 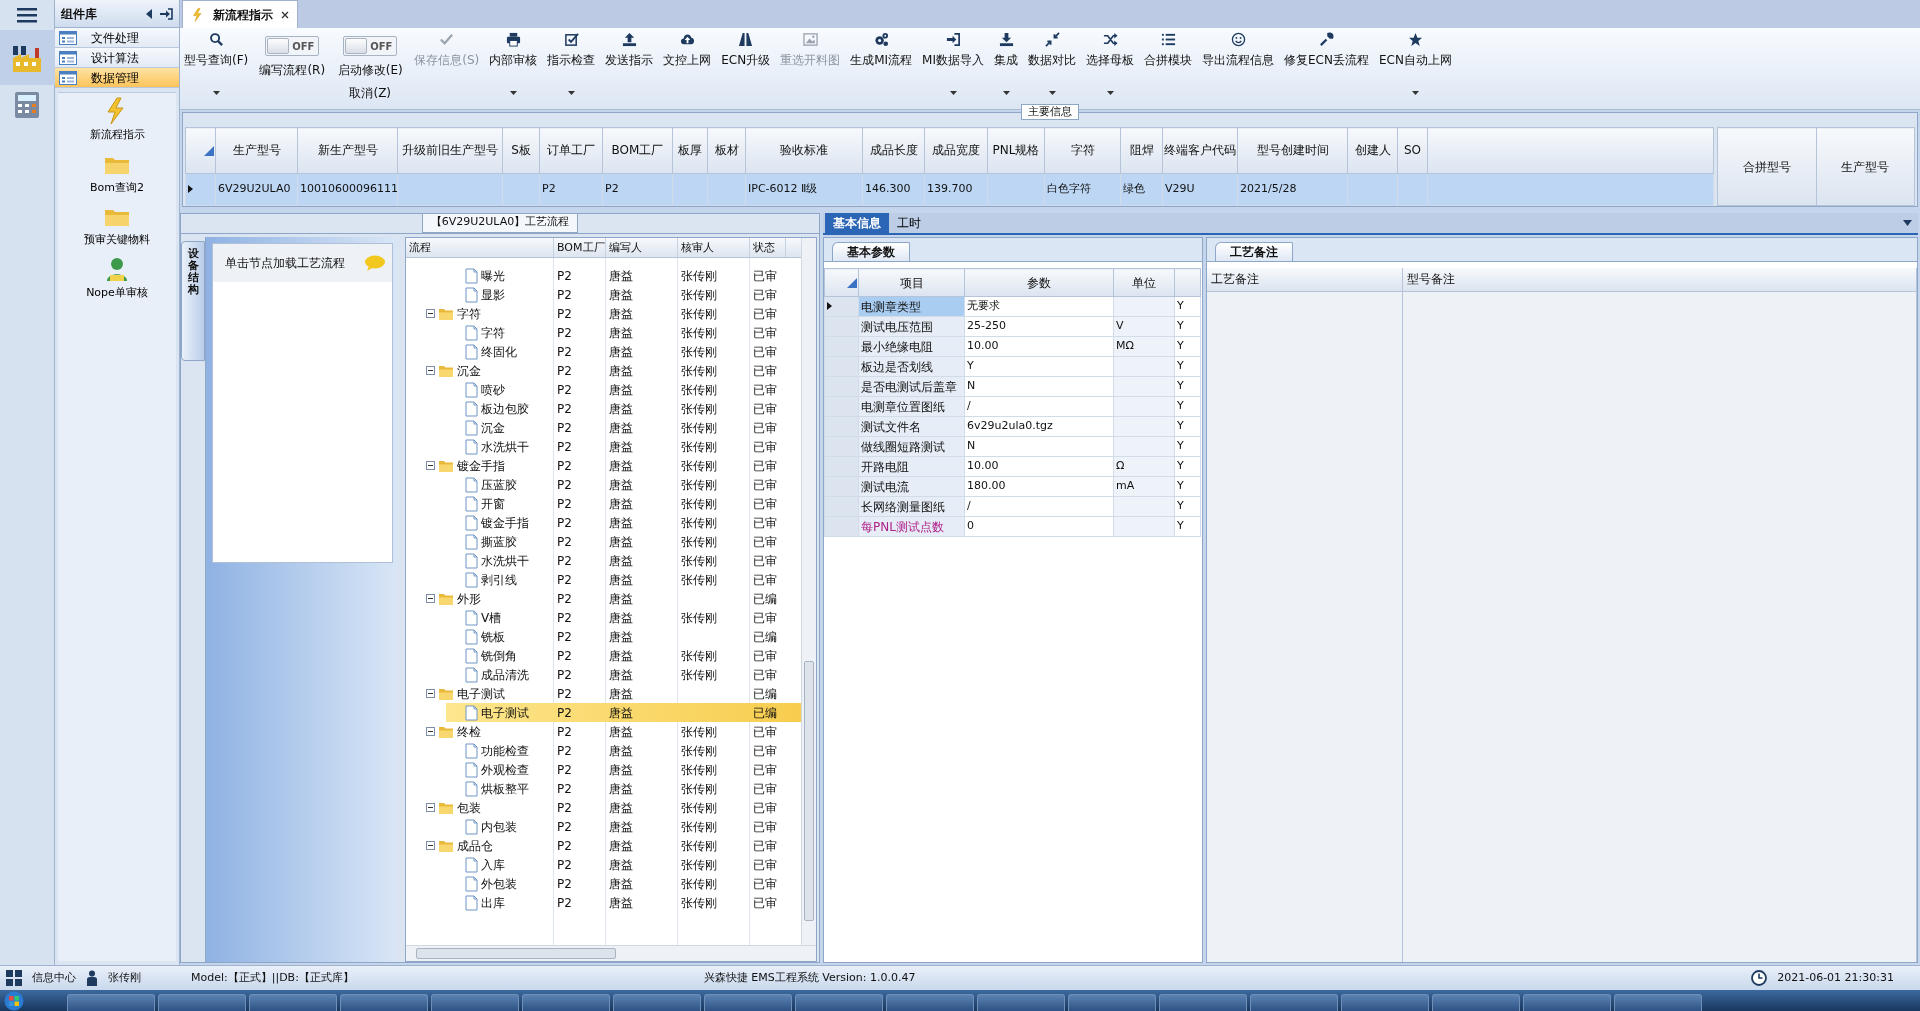 What do you see at coordinates (603, 503) in the screenshot?
I see `tree-row: 开窗 P2 唐益 张传刚 已审` at bounding box center [603, 503].